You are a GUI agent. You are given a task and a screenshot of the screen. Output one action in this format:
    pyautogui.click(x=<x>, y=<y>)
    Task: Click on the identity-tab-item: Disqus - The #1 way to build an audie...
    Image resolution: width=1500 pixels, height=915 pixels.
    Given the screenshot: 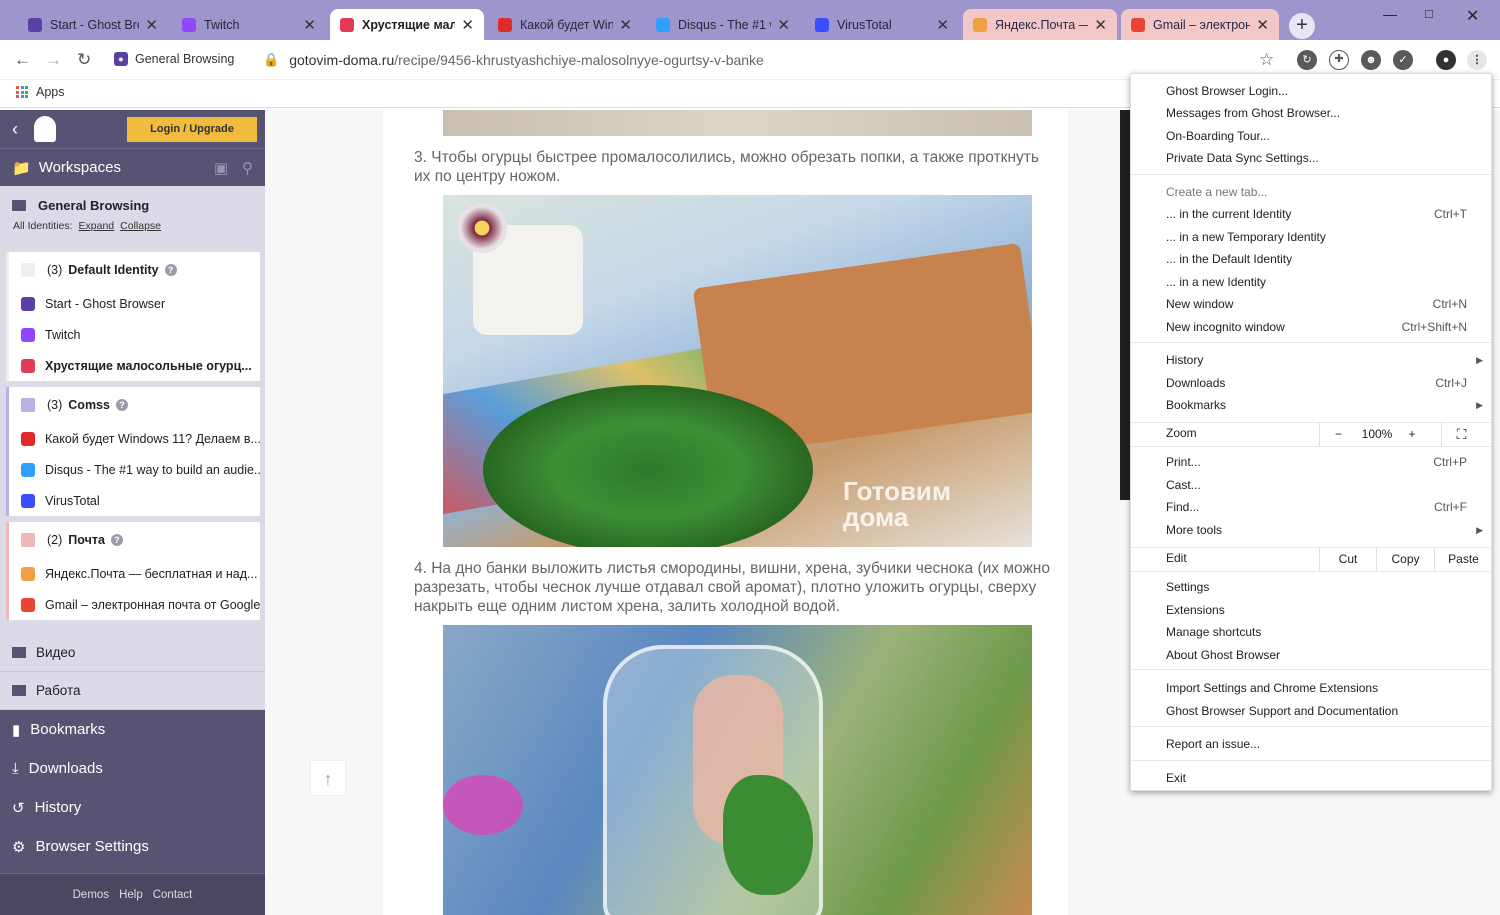 What is the action you would take?
    pyautogui.click(x=134, y=469)
    